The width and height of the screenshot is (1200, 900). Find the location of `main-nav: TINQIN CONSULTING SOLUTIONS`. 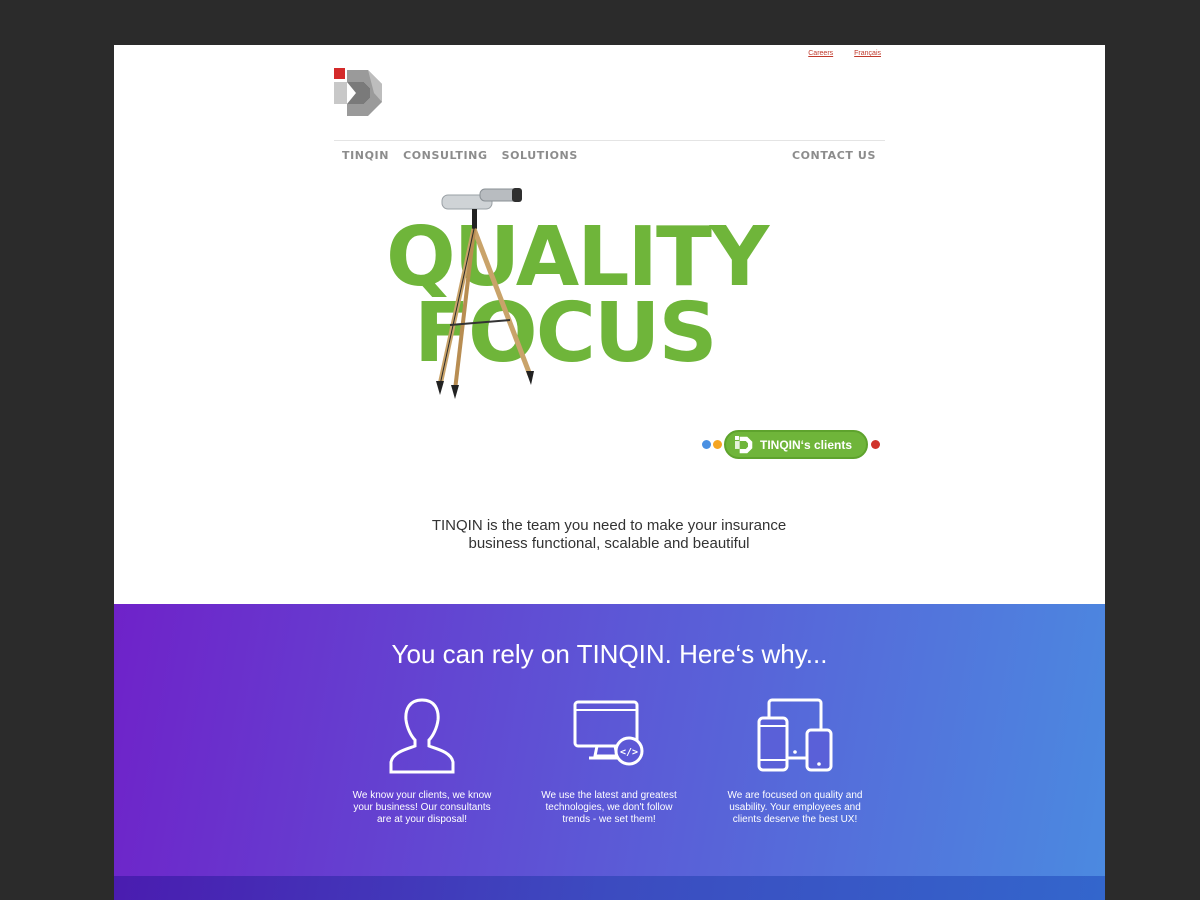

main-nav: TINQIN CONSULTING SOLUTIONS is located at coordinates (460, 155).